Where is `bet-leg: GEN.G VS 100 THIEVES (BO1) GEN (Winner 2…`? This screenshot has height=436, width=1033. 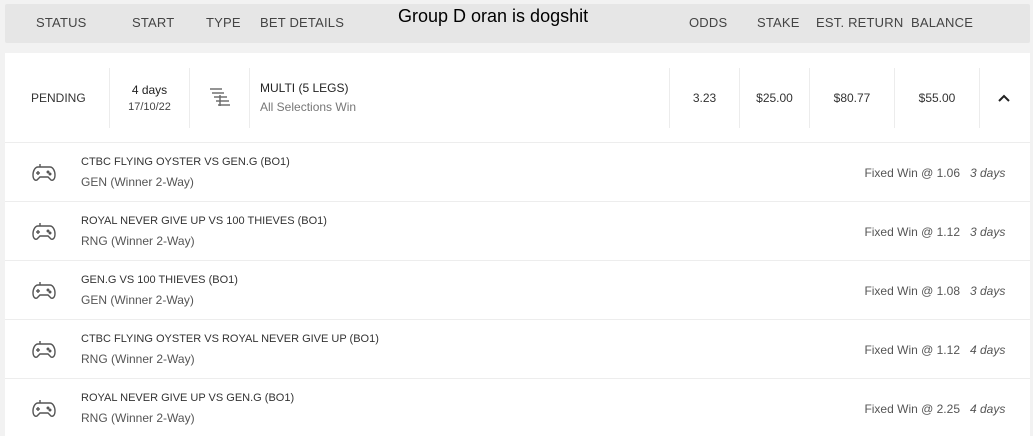
bet-leg: GEN.G VS 100 THIEVES (BO1) GEN (Winner 2… is located at coordinates (517, 289).